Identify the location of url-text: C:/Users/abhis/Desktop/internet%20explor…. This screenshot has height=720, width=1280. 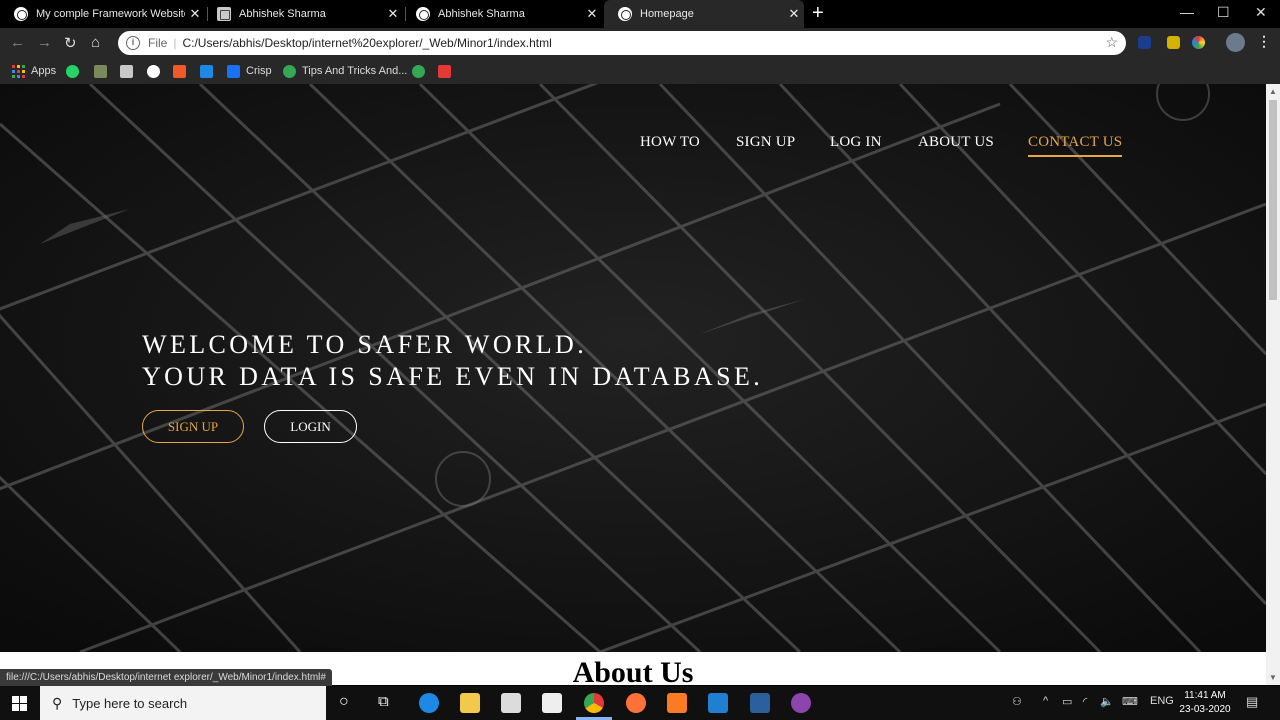
(366, 43).